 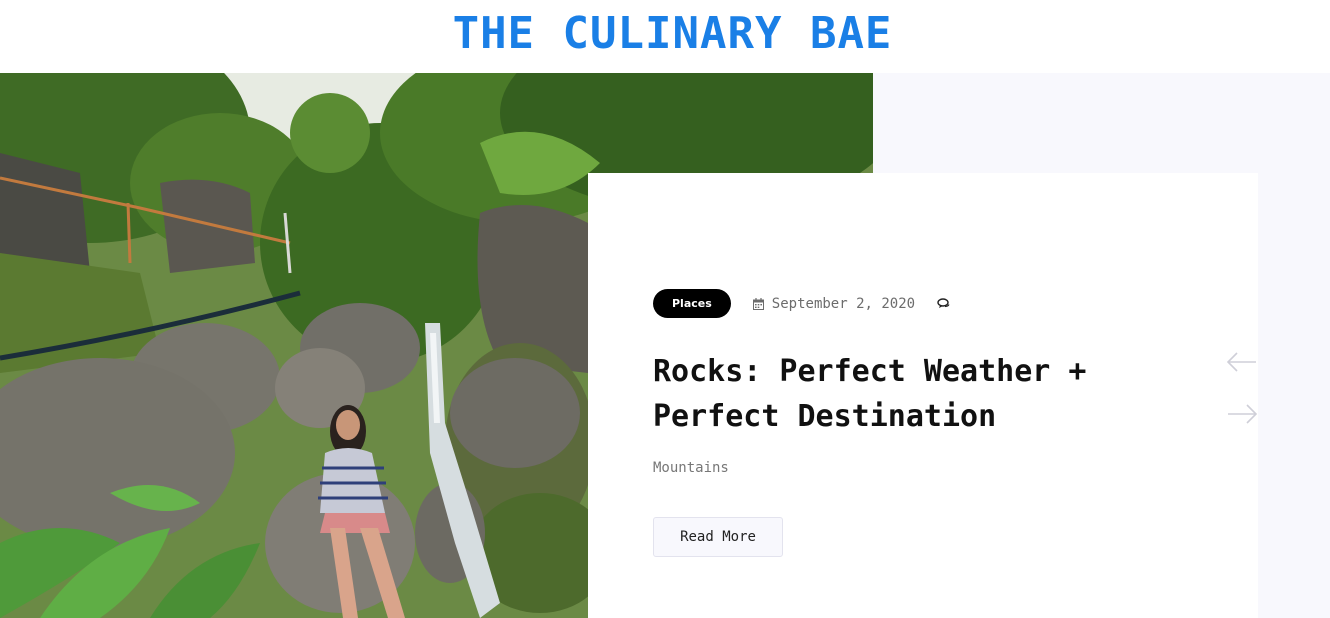 I want to click on arrow-right-icon, so click(x=1243, y=414).